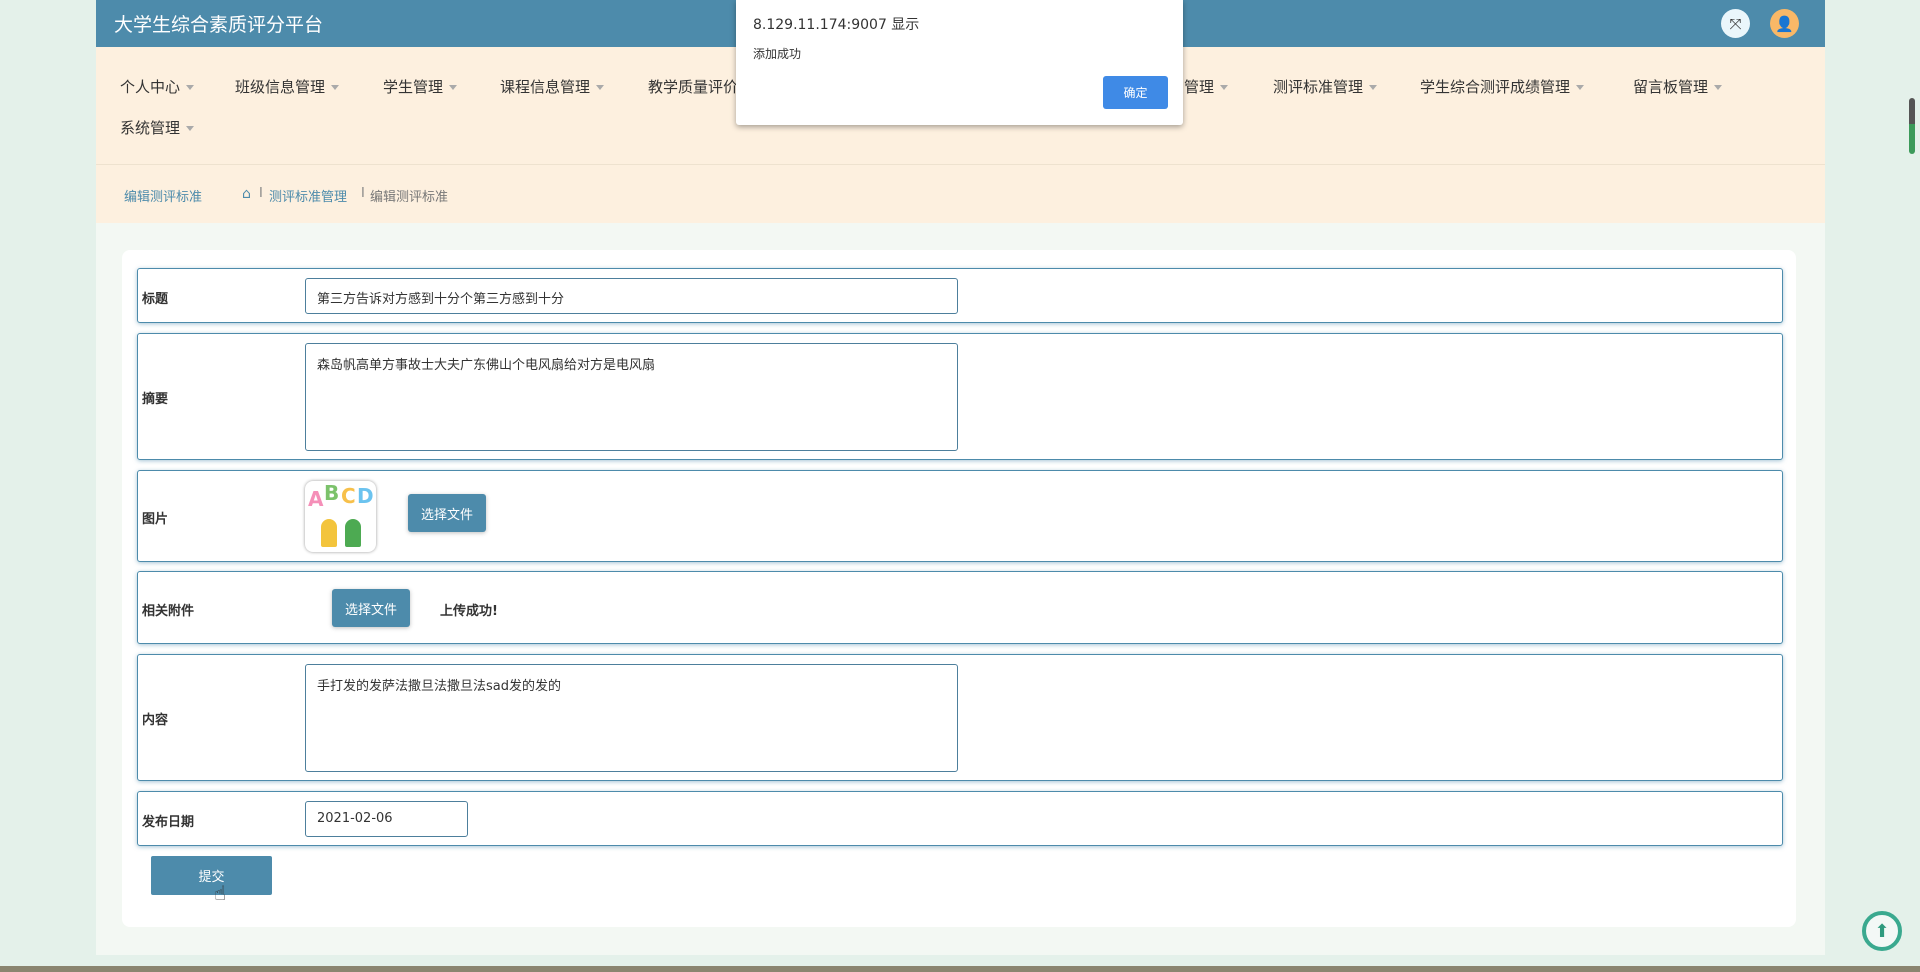 The image size is (1920, 972). Describe the element at coordinates (1502, 86) in the screenshot. I see `menu-evaluation-score: 学生综合测评成绩管理` at that location.